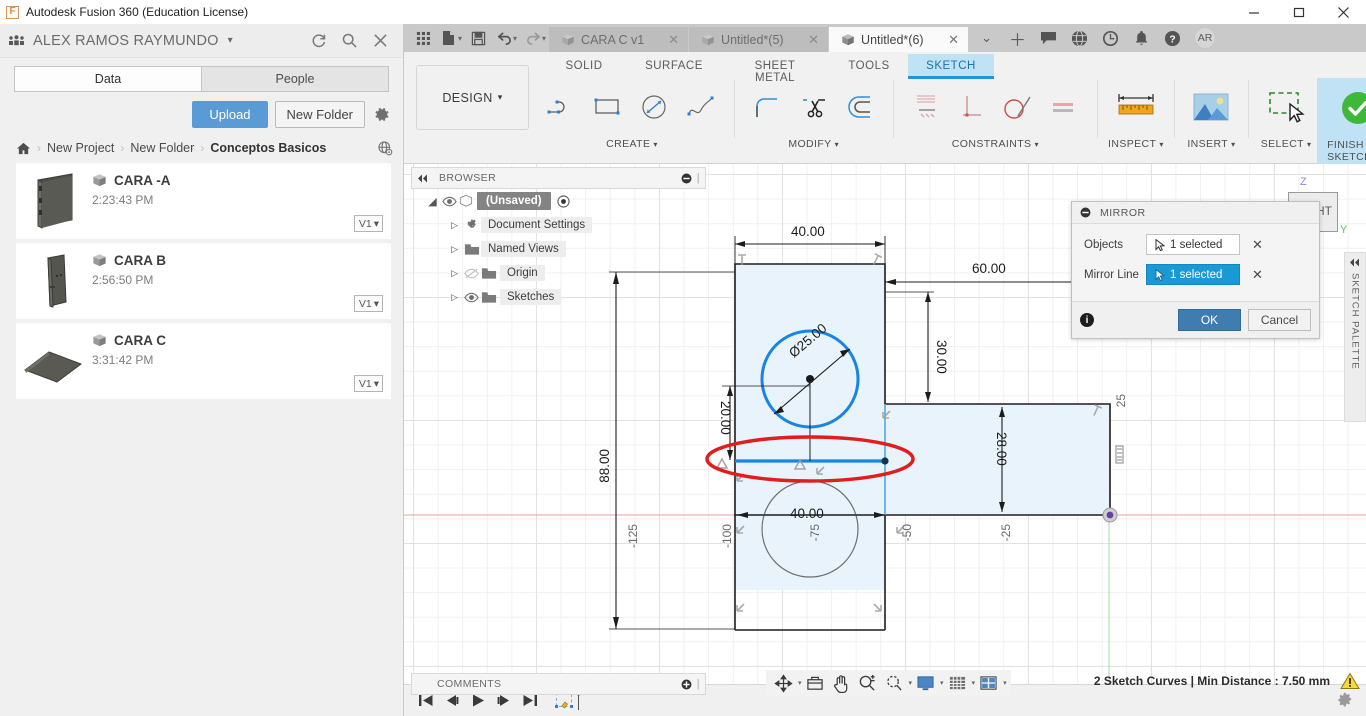  Describe the element at coordinates (558, 684) in the screenshot. I see `comments-panel: COMMENTS |` at that location.